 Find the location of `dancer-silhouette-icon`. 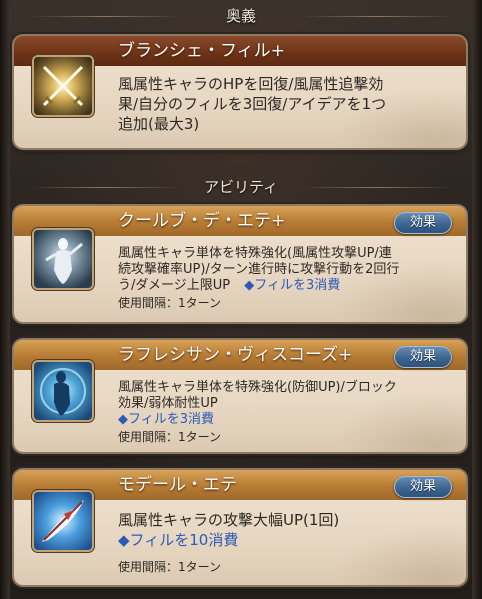

dancer-silhouette-icon is located at coordinates (63, 259).